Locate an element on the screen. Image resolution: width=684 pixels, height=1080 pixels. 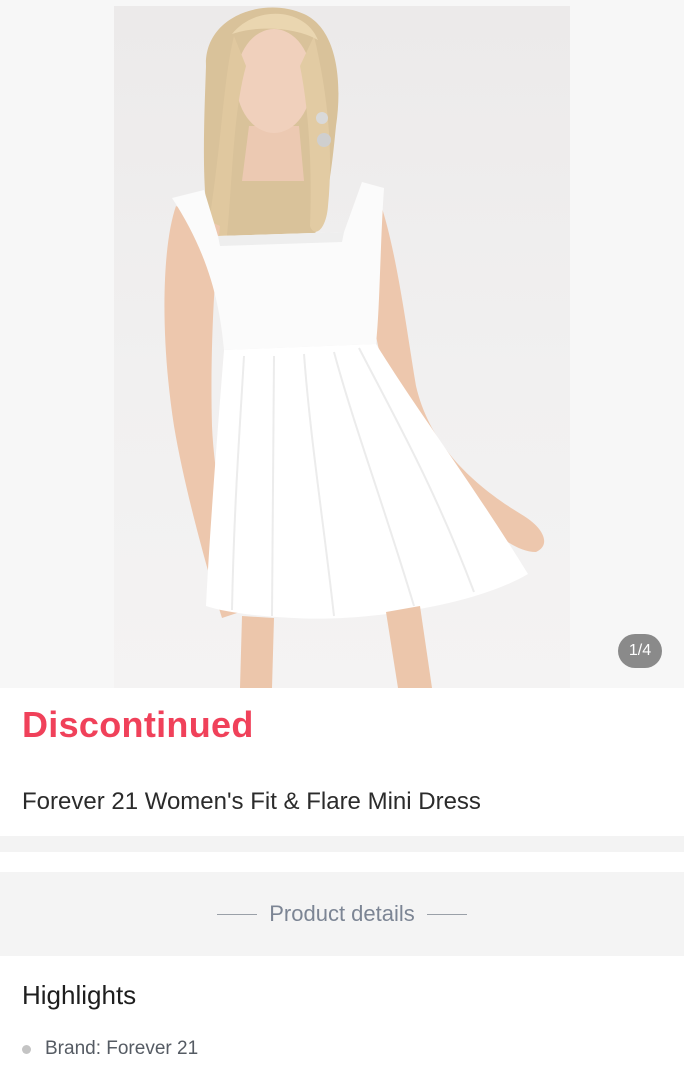
highlights-heading: Highlights is located at coordinates (79, 995).